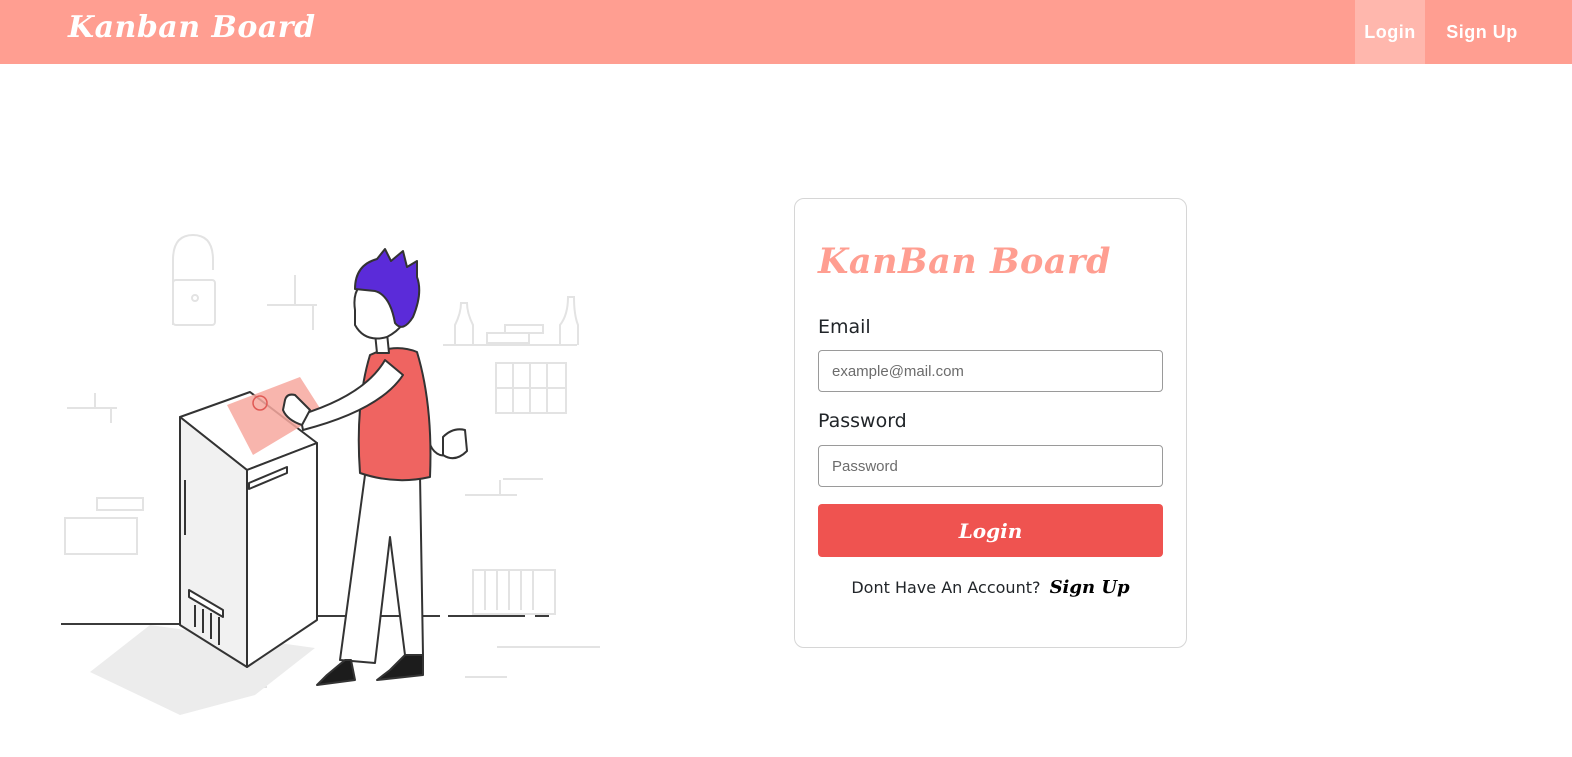 The height and width of the screenshot is (757, 1572). What do you see at coordinates (862, 421) in the screenshot?
I see `password-label: Password` at bounding box center [862, 421].